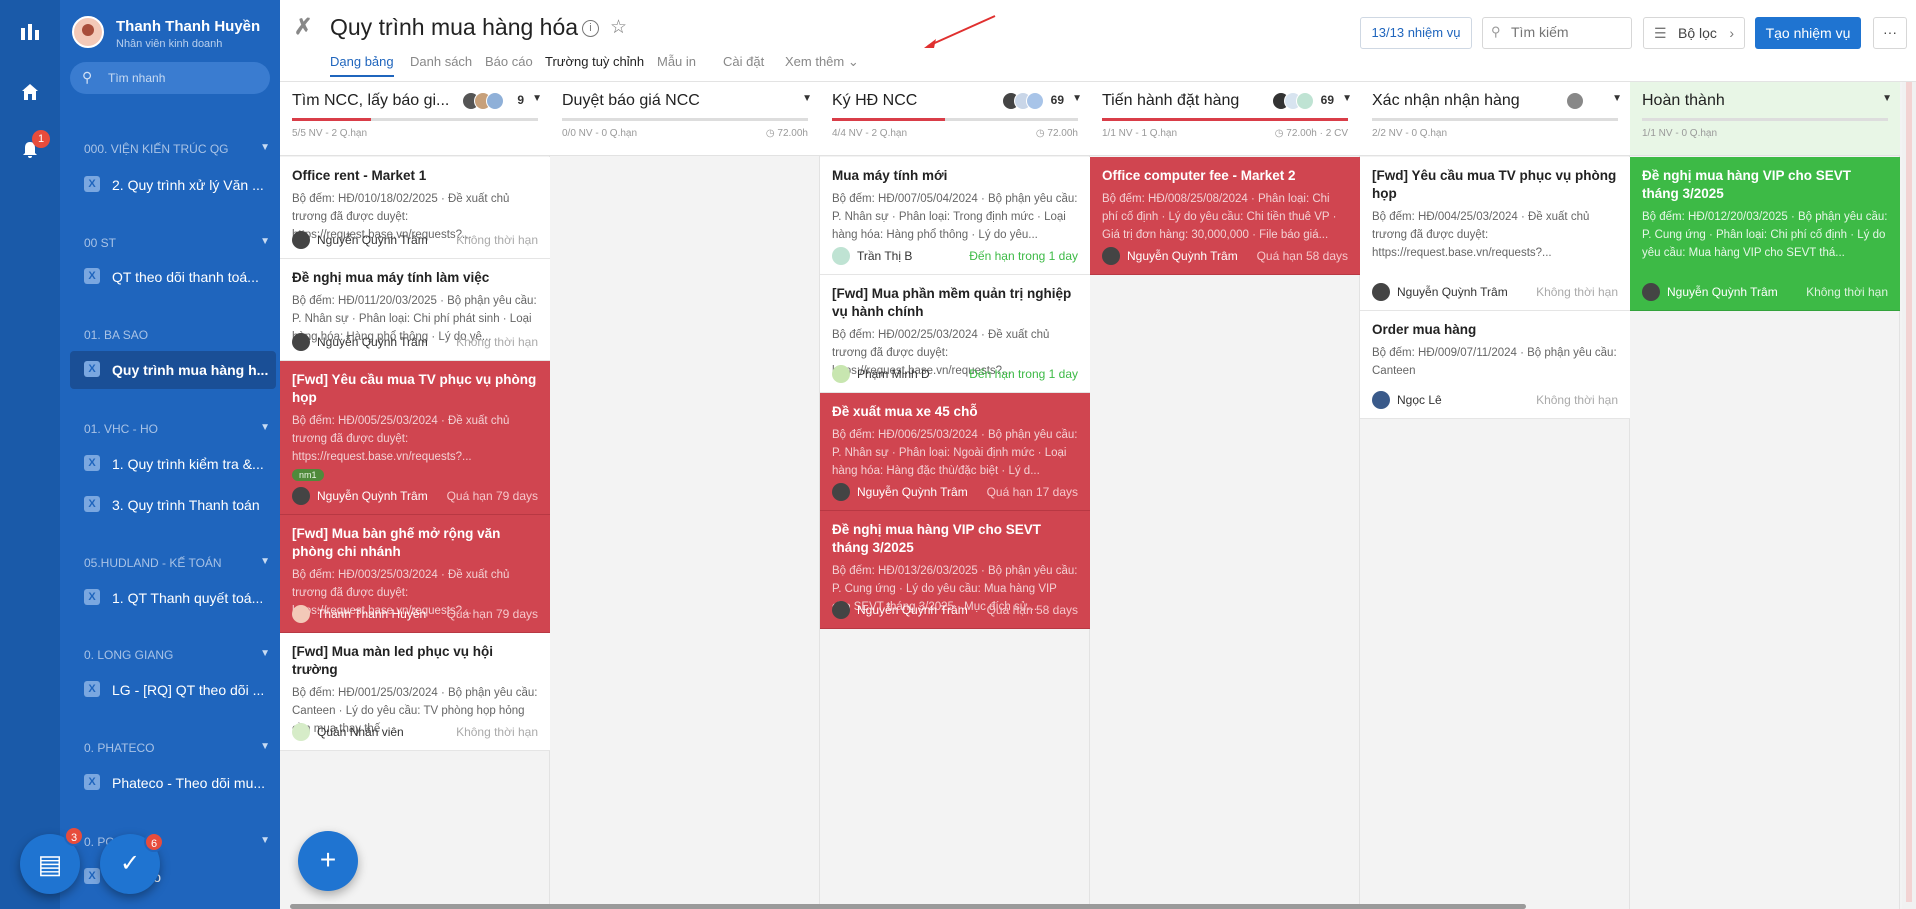 The width and height of the screenshot is (1916, 909). I want to click on tab-list: Danh sách, so click(441, 61).